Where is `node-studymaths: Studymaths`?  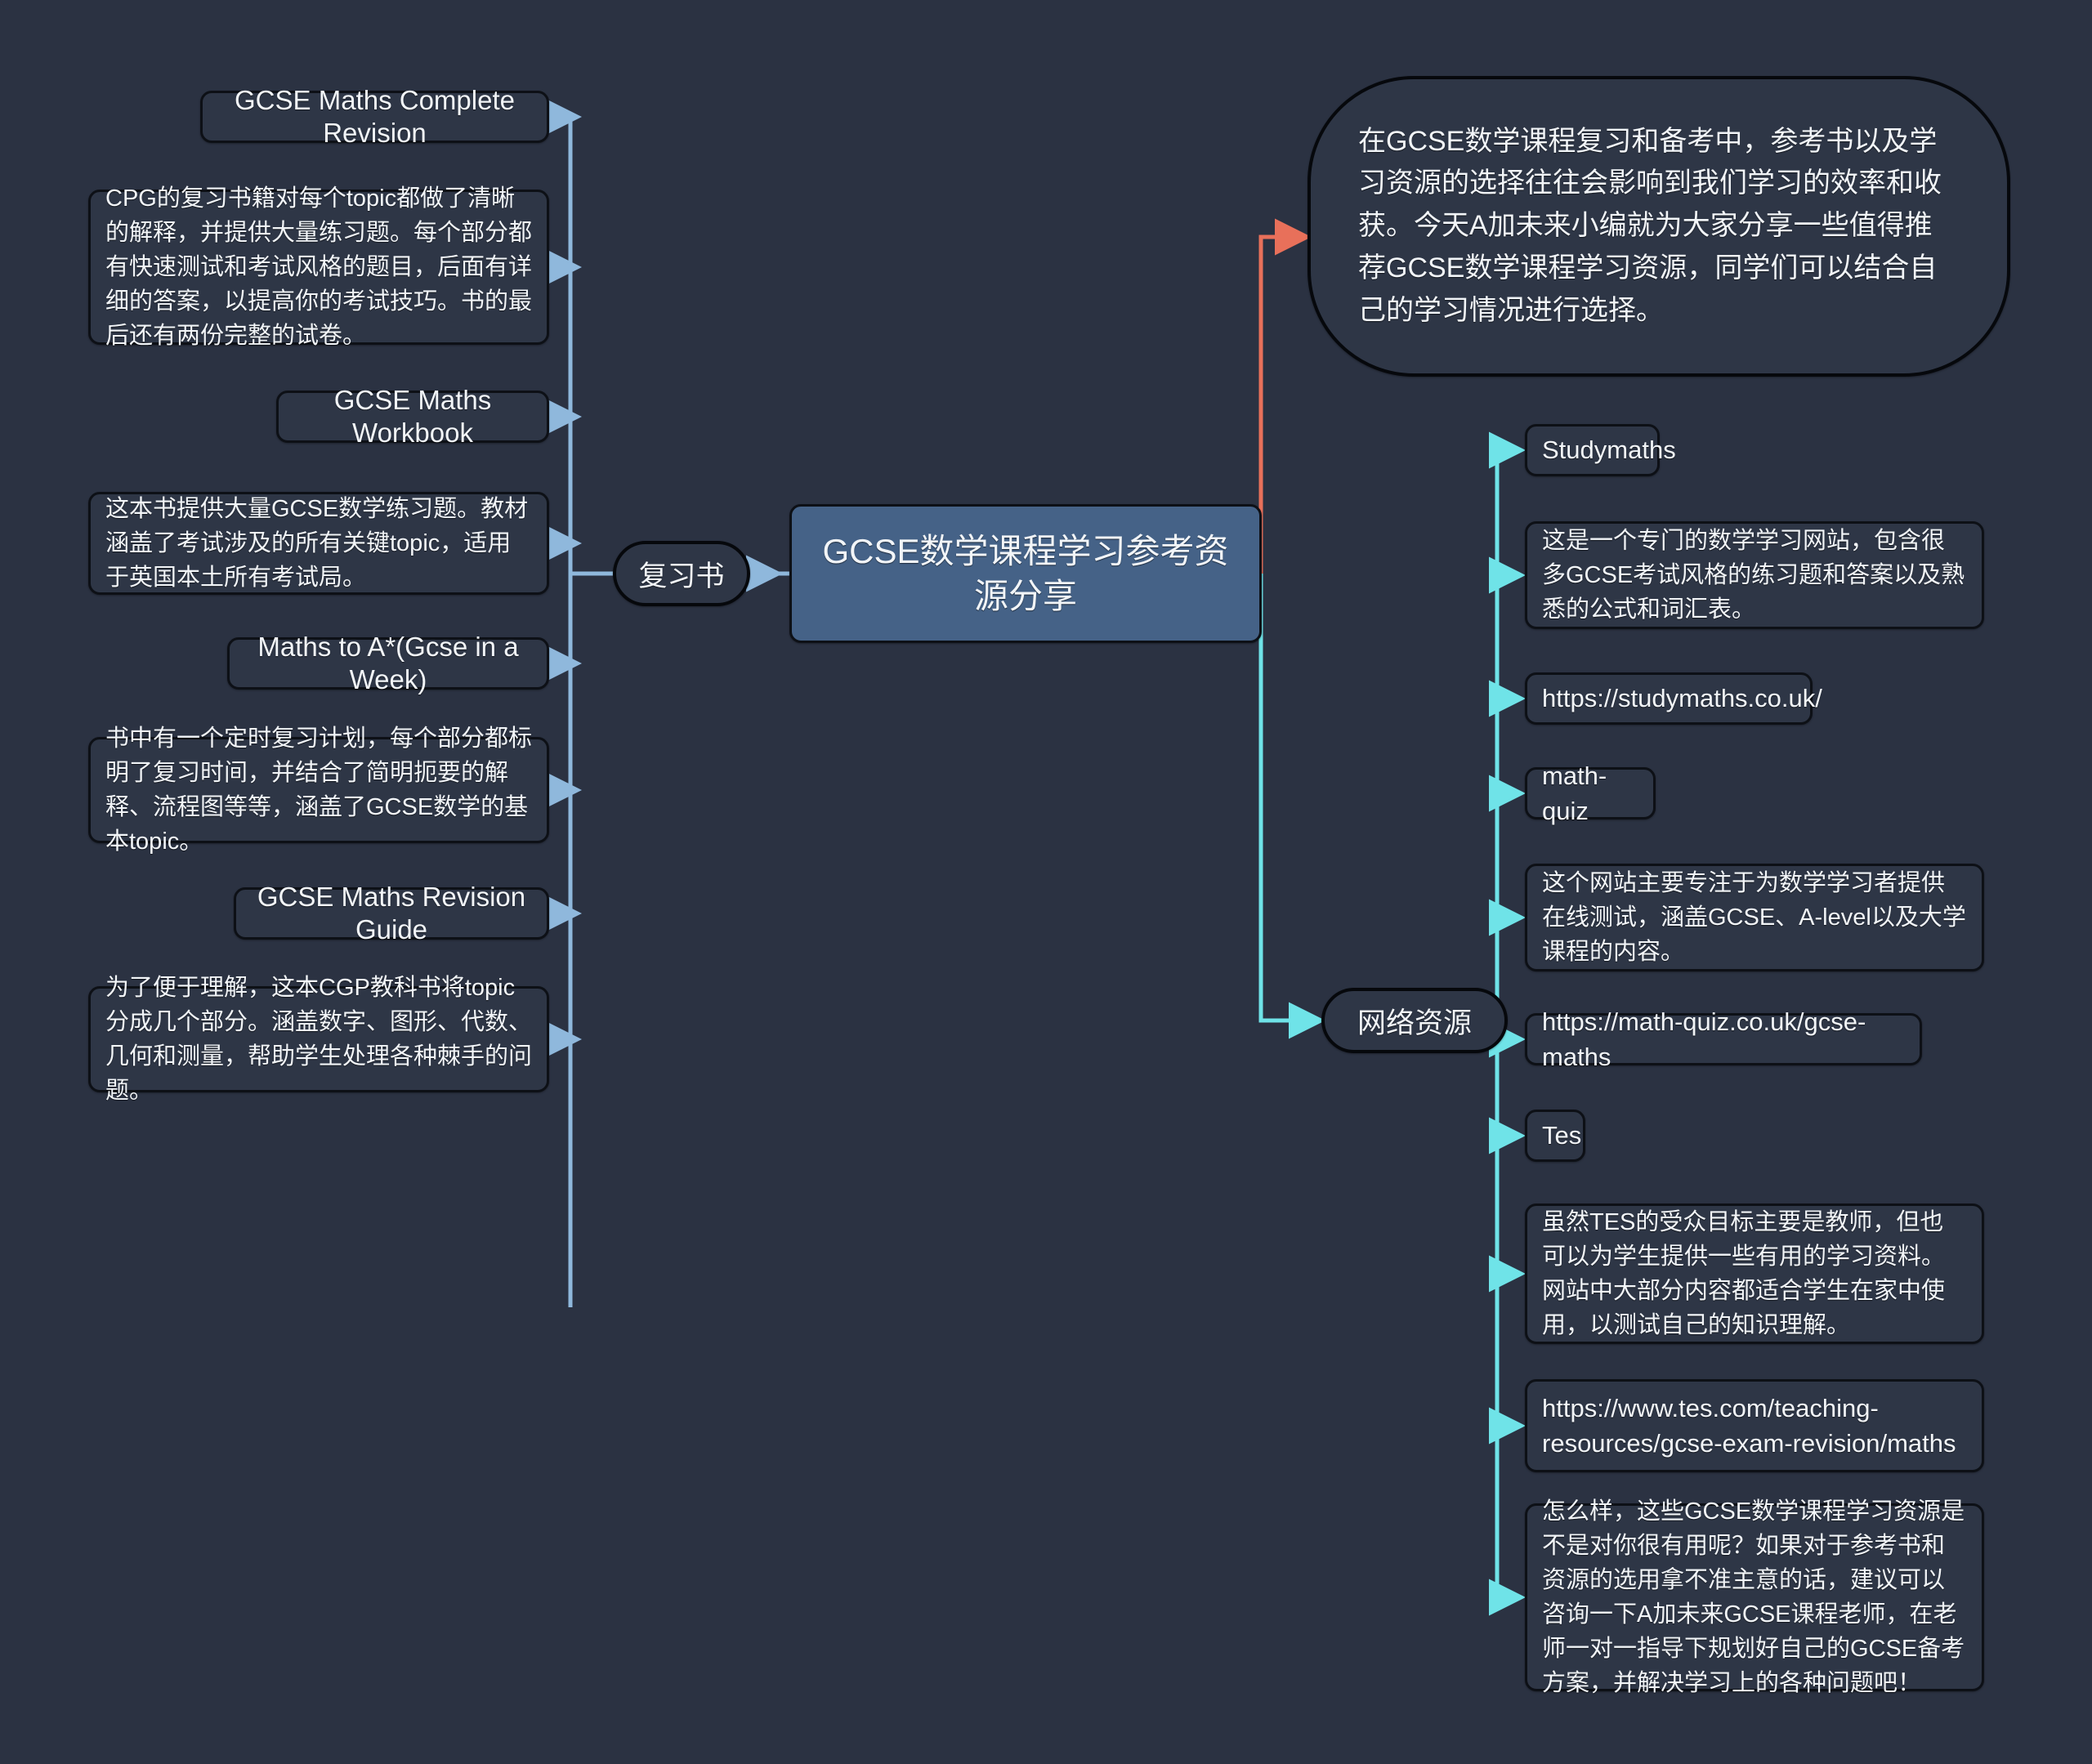 node-studymaths: Studymaths is located at coordinates (1600, 450).